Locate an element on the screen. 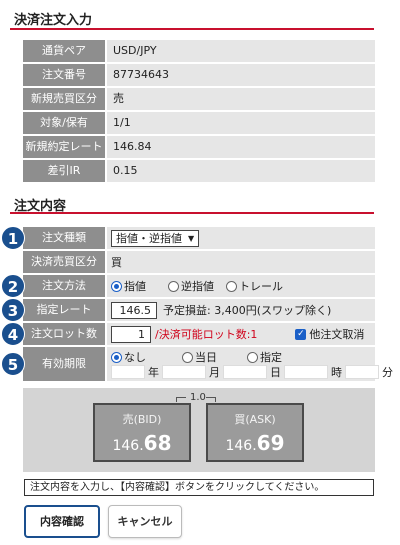 The width and height of the screenshot is (400, 545). month-input is located at coordinates (184, 372).